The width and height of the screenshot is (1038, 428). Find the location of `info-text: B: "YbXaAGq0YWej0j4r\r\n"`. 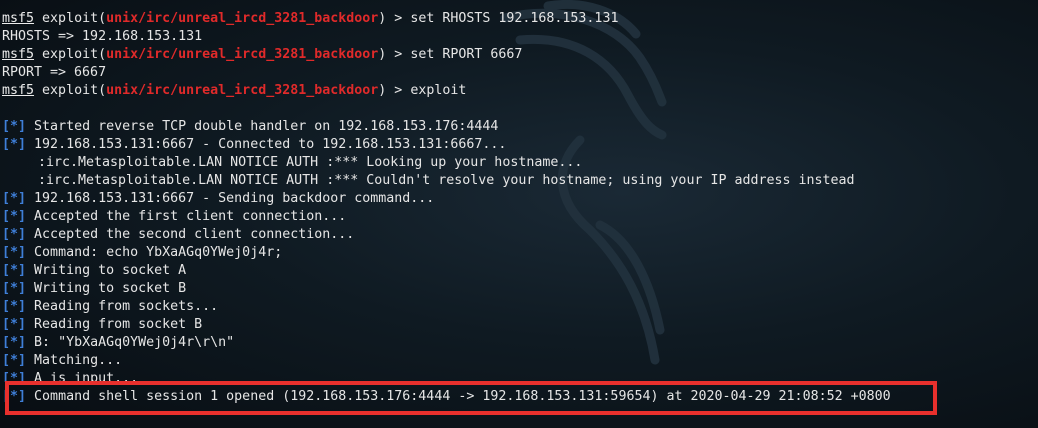

info-text: B: "YbXaAGq0YWej0j4r\r\n" is located at coordinates (134, 342).